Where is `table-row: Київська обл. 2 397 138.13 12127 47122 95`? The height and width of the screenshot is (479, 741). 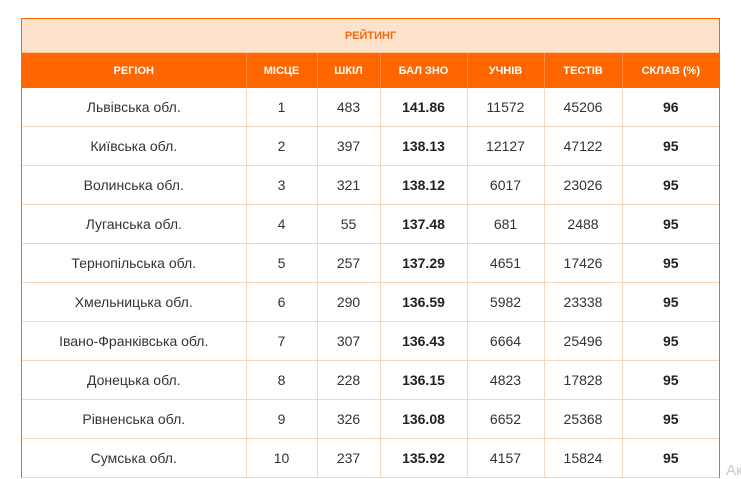 table-row: Київська обл. 2 397 138.13 12127 47122 95 is located at coordinates (371, 146).